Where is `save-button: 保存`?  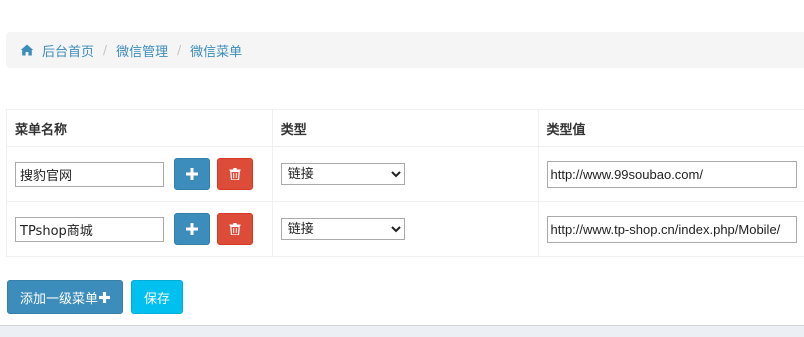 save-button: 保存 is located at coordinates (157, 297).